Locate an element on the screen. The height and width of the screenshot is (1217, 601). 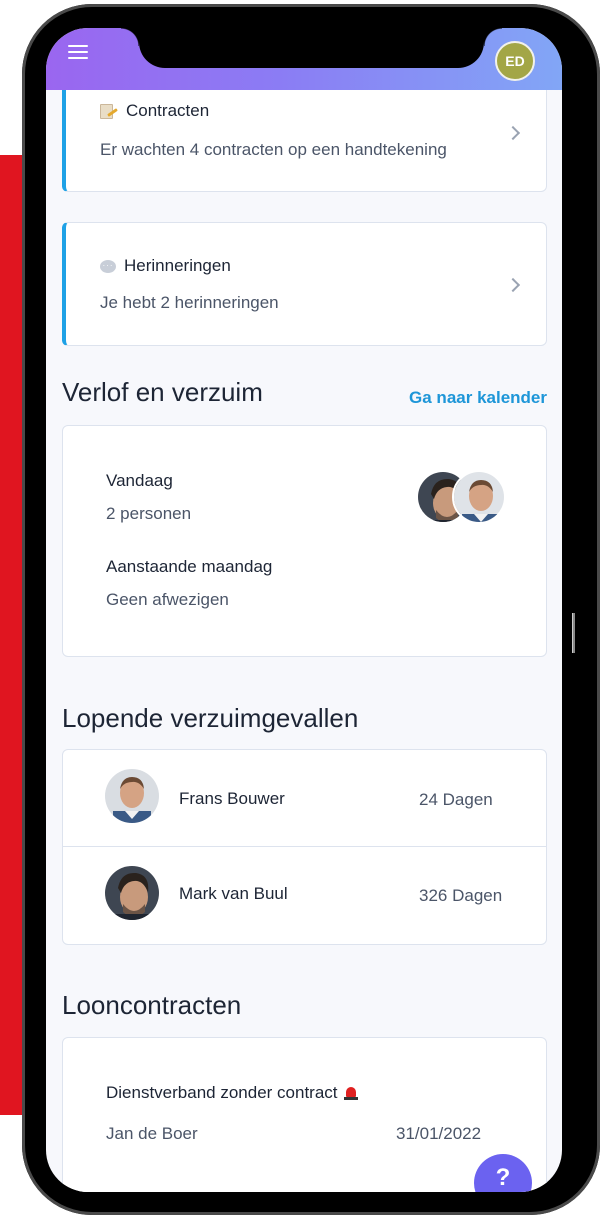
today-label: Vandaag is located at coordinates (139, 480).